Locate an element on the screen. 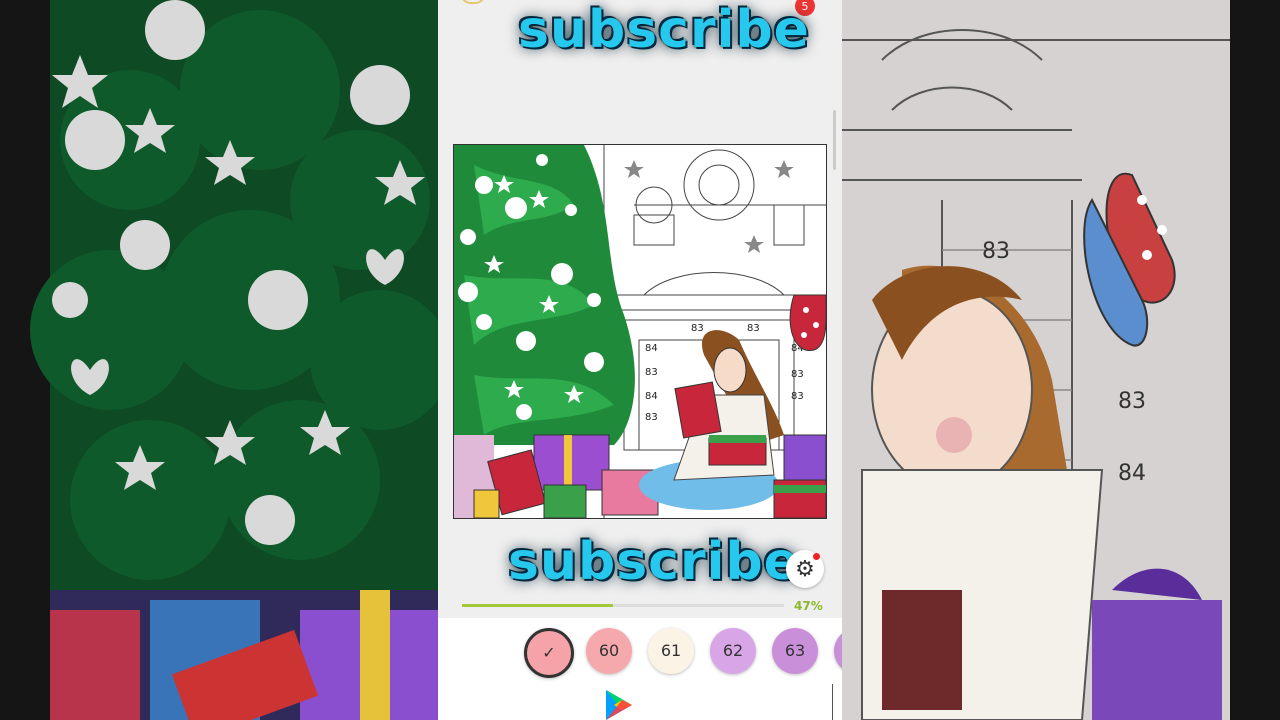 This screenshot has height=720, width=1280. coin-icon is located at coordinates (473, 2).